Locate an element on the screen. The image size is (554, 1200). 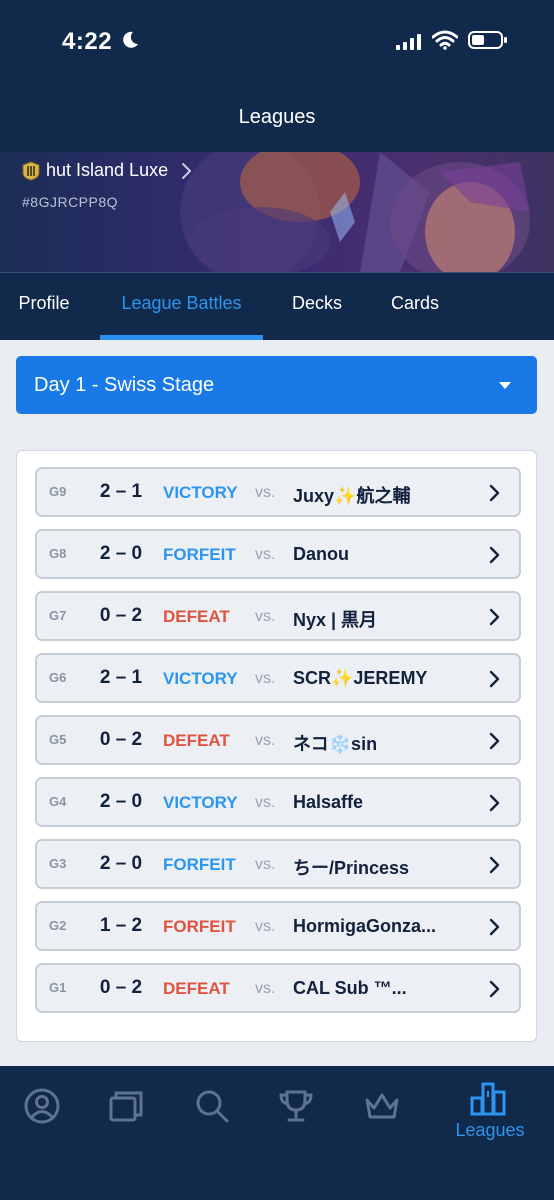
wifi-icon is located at coordinates (445, 40).